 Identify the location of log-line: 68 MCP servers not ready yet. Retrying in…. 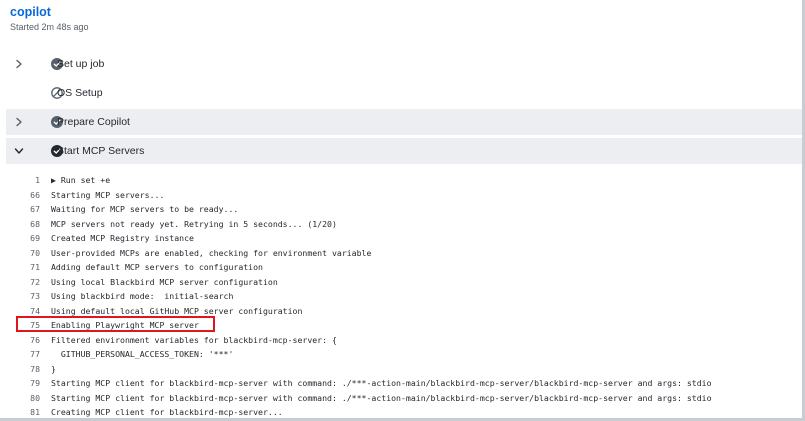
(400, 224).